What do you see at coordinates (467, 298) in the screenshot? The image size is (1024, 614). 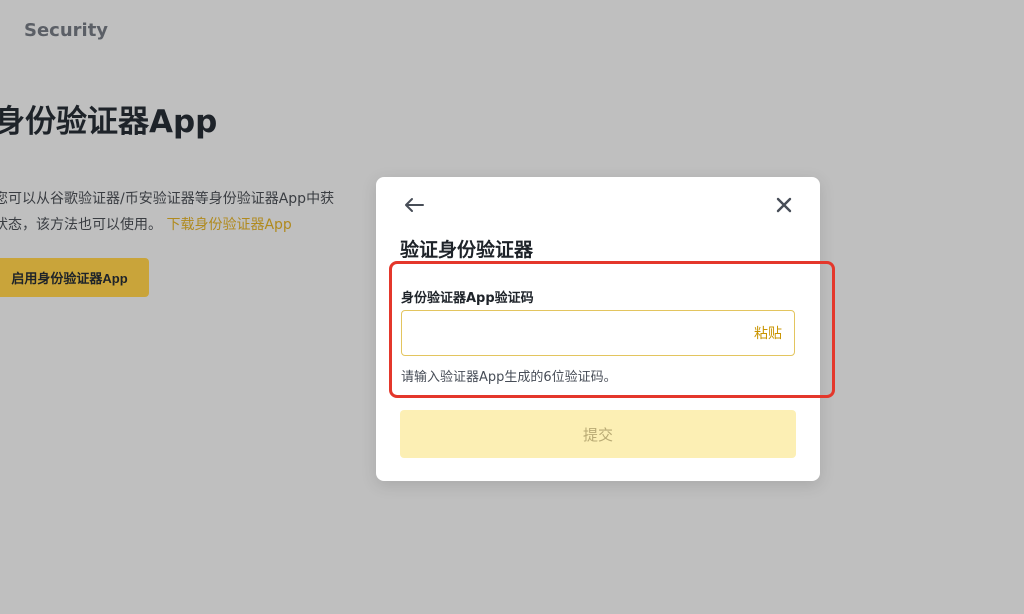 I see `authenticator-code-label: 身份验证器App验证码` at bounding box center [467, 298].